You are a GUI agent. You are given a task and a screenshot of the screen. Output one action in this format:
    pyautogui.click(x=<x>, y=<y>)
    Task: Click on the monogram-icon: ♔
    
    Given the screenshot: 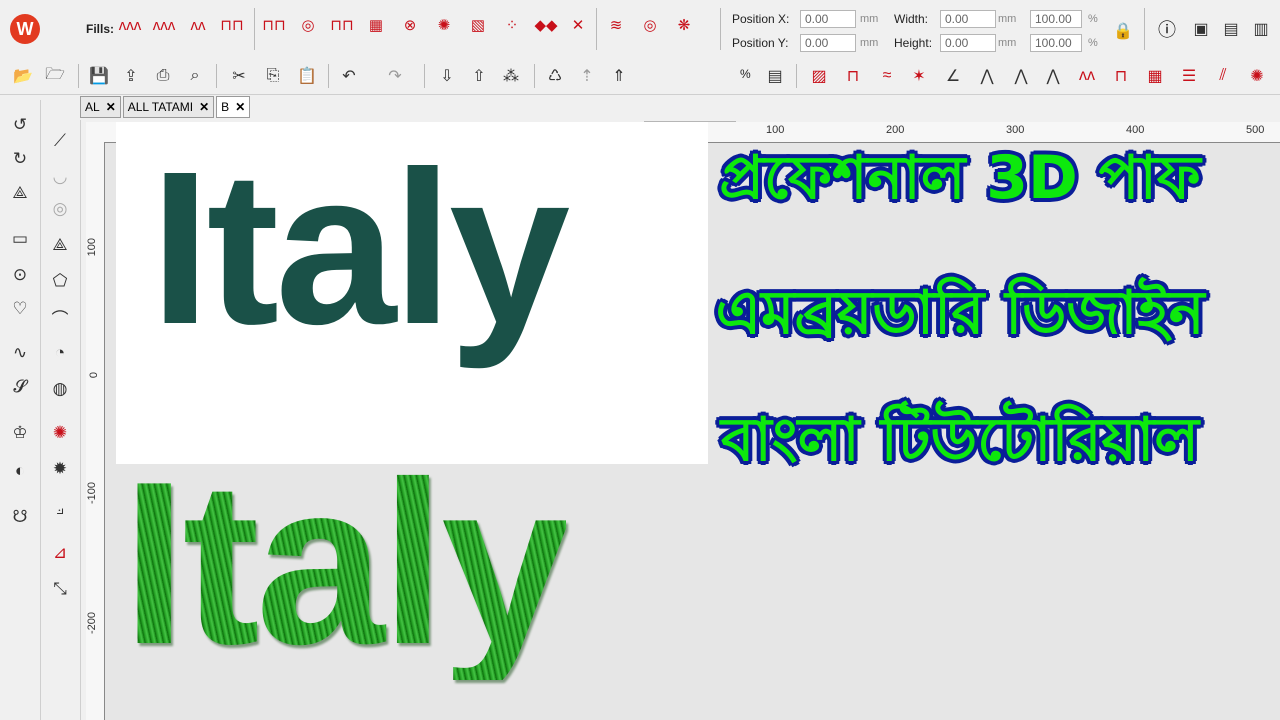 What is the action you would take?
    pyautogui.click(x=20, y=433)
    